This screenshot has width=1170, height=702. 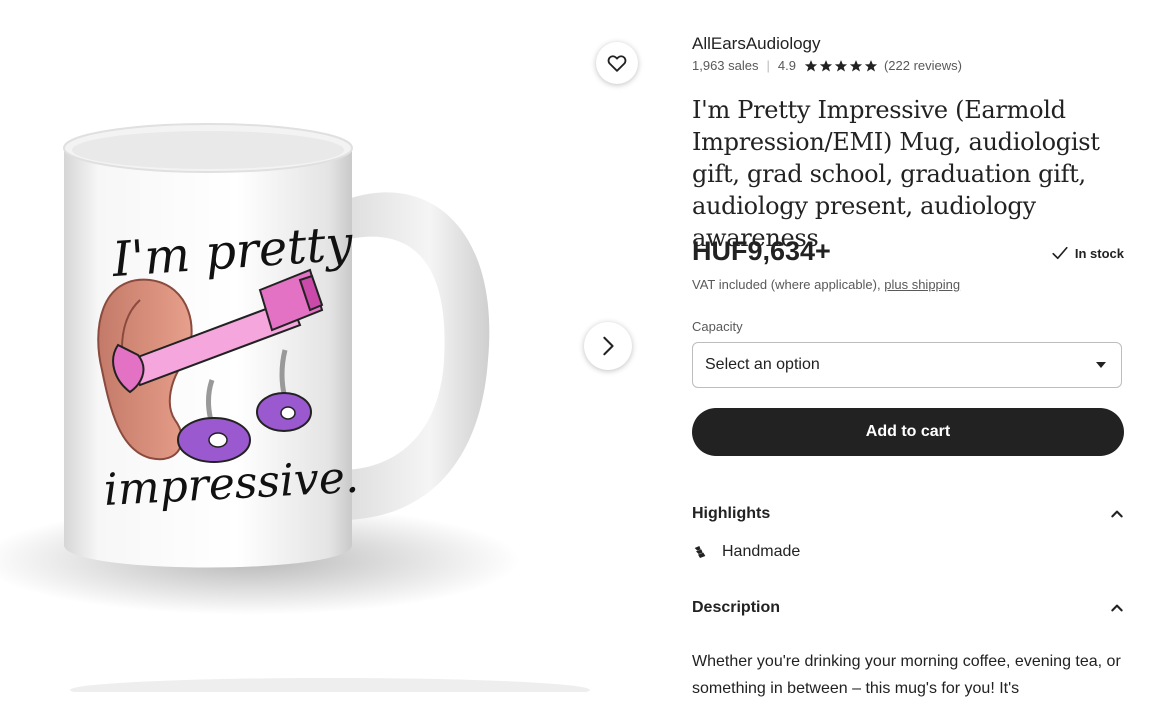 I want to click on shop-meta: 1,963 sales | 4.9 (222 reviews), so click(x=827, y=65).